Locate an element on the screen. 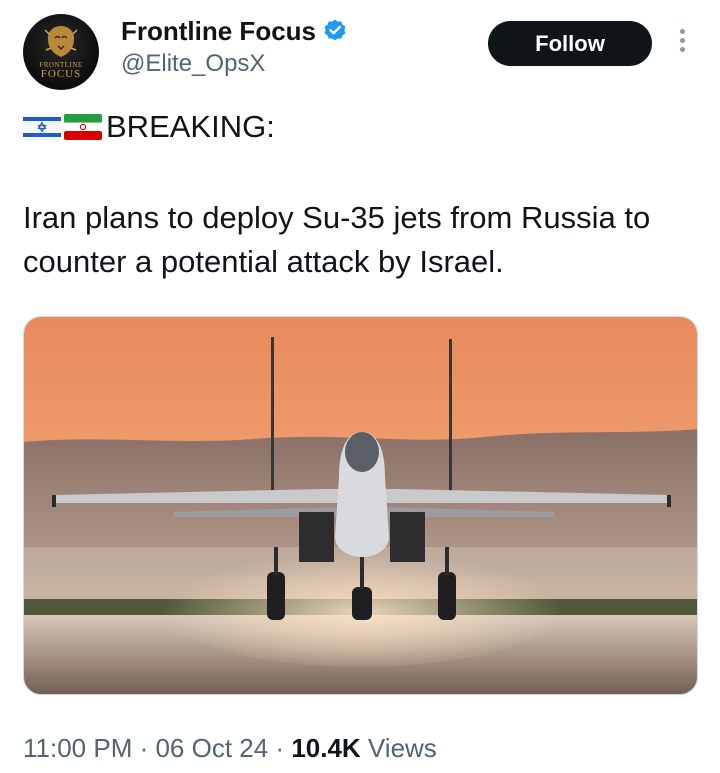 The height and width of the screenshot is (773, 720). headline-row: BREAKING: is located at coordinates (149, 127).